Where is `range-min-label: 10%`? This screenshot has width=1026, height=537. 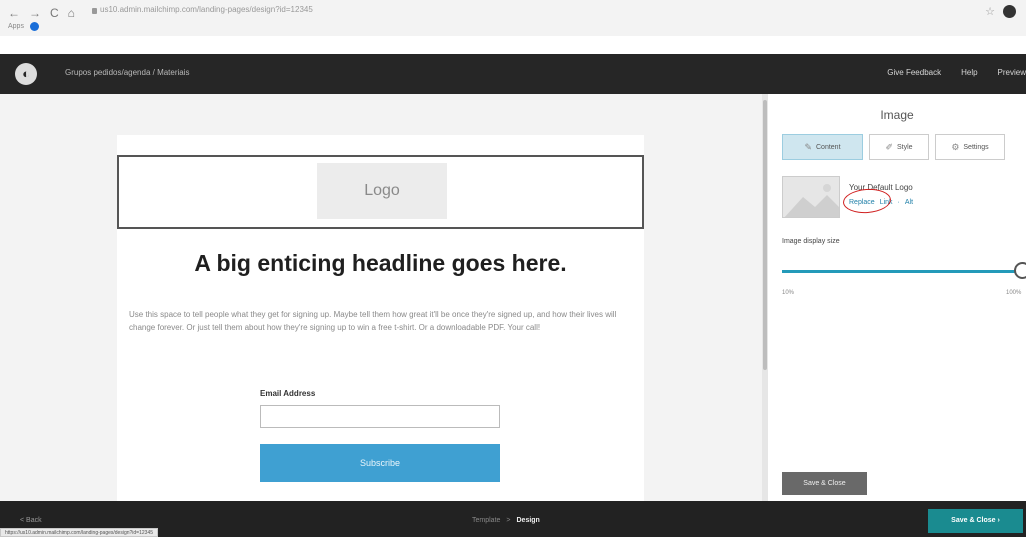 range-min-label: 10% is located at coordinates (788, 293).